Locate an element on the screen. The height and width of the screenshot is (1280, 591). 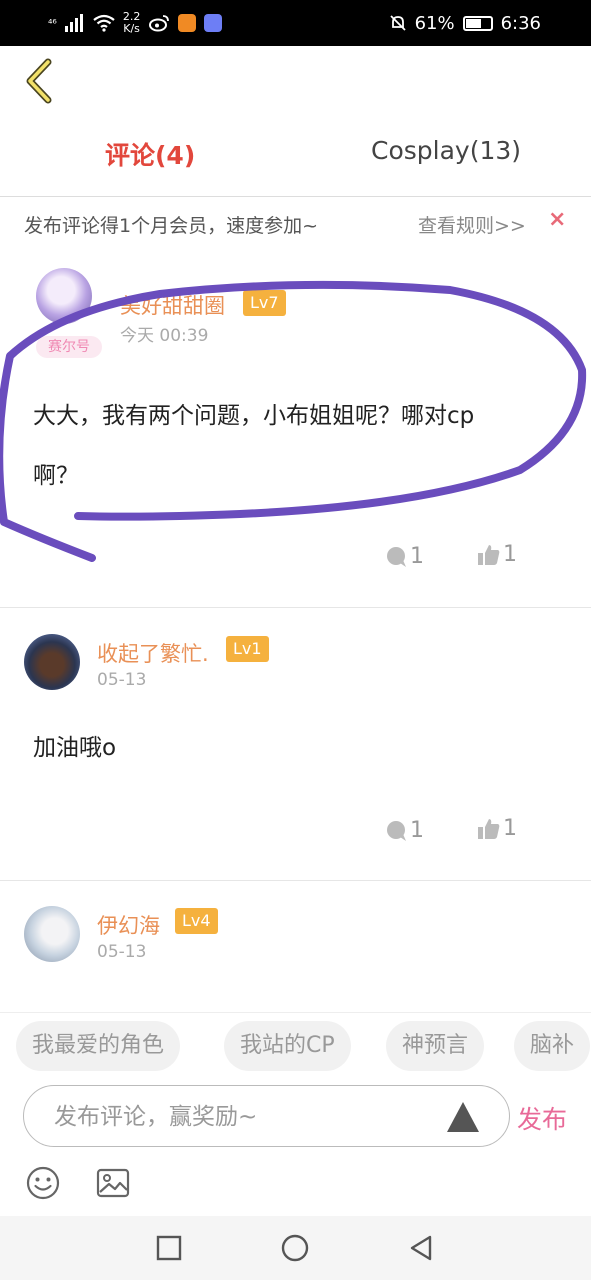
chip-prophecy: 神预言 is located at coordinates (435, 1046).